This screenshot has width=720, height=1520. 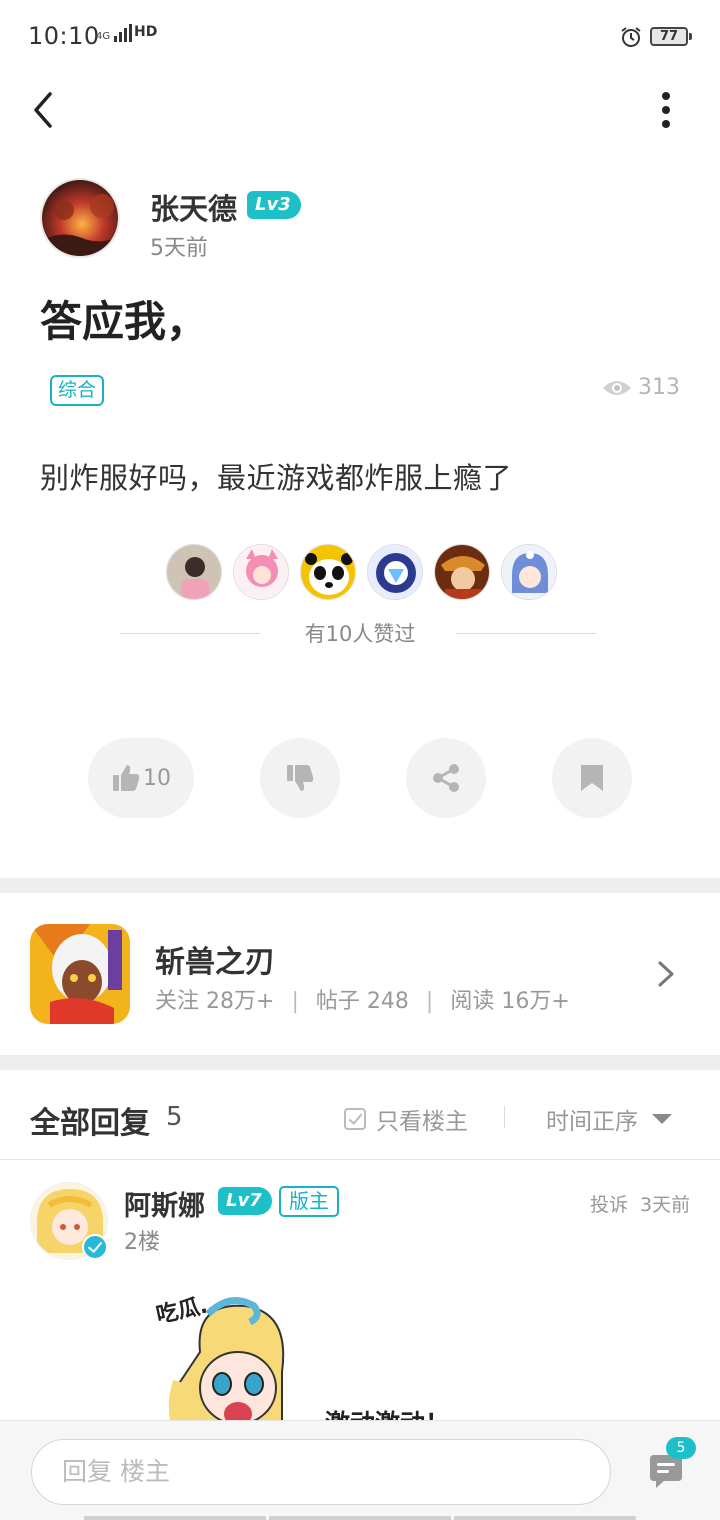 I want to click on thumbs-up-icon, so click(x=126, y=778).